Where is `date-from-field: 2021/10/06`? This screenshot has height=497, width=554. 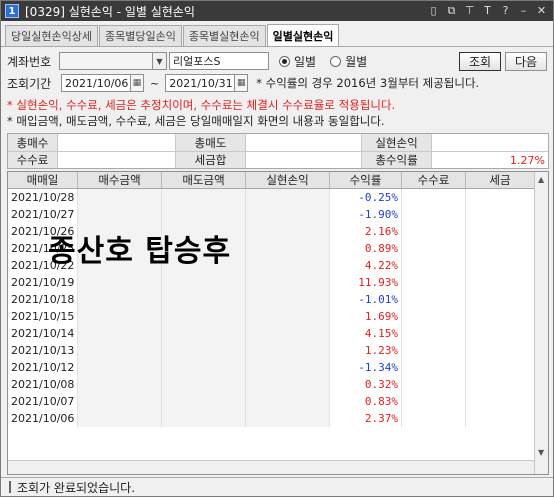 date-from-field: 2021/10/06 is located at coordinates (96, 83).